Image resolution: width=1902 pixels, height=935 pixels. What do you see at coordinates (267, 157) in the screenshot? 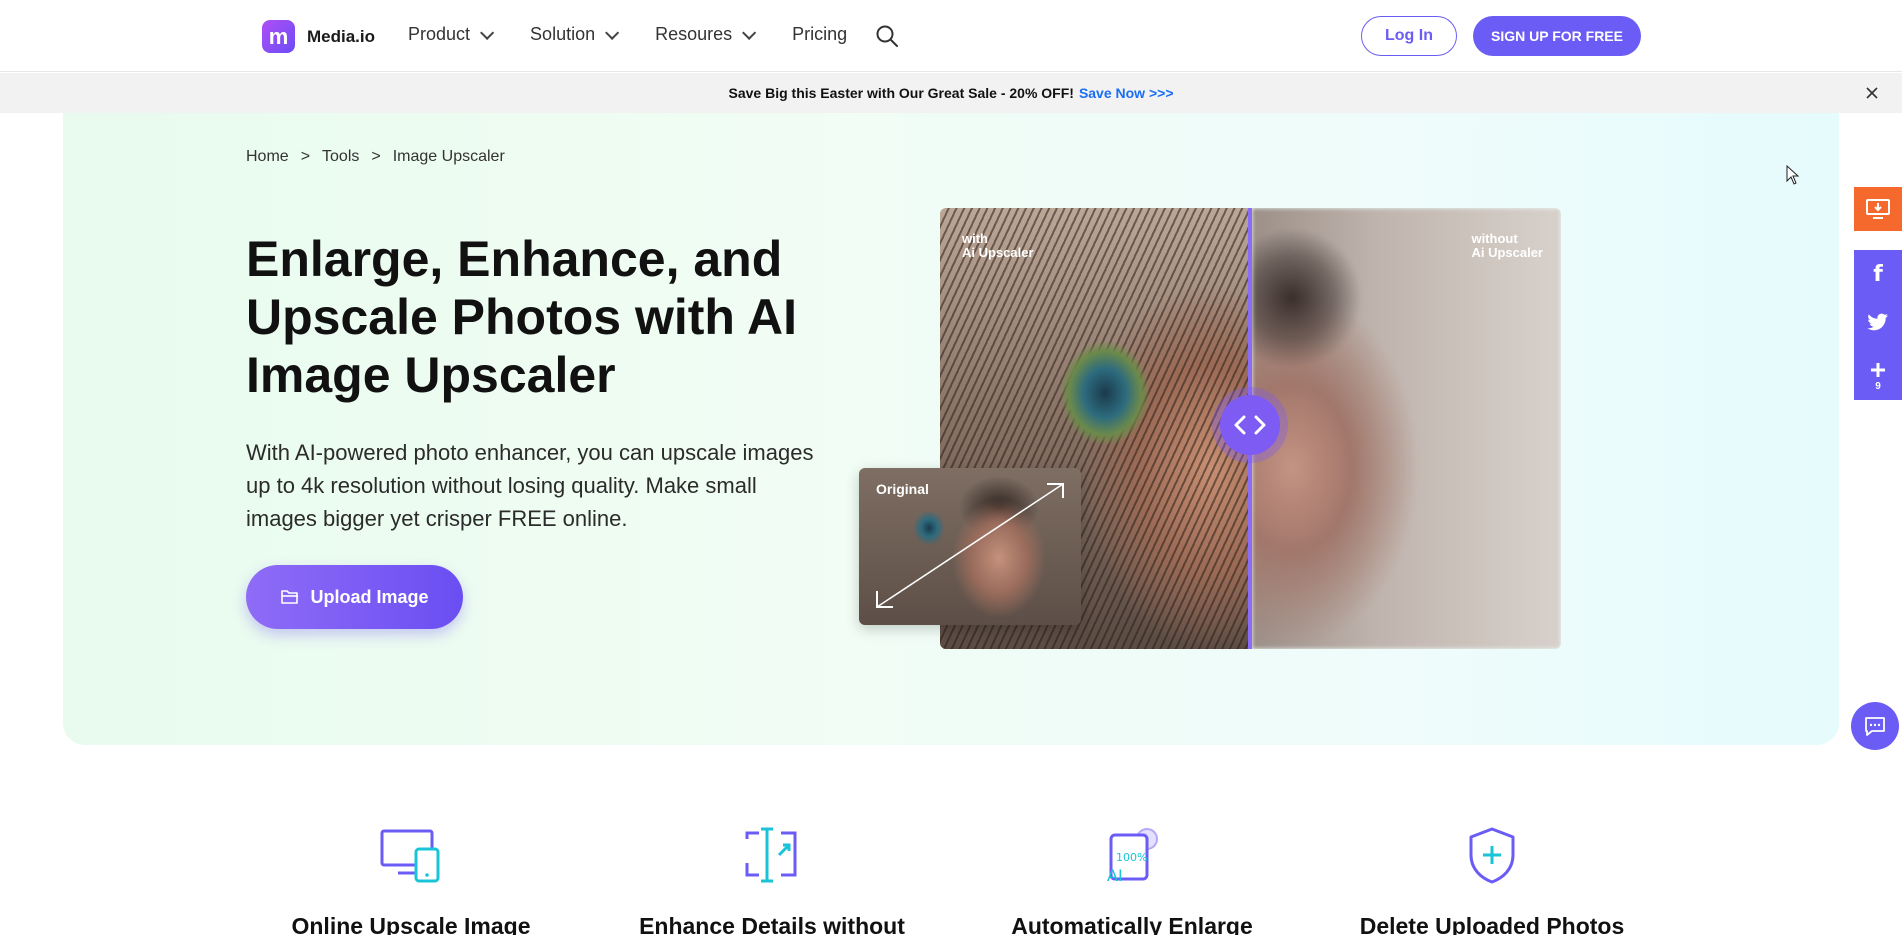
I see `breadcrumb-home: Home` at bounding box center [267, 157].